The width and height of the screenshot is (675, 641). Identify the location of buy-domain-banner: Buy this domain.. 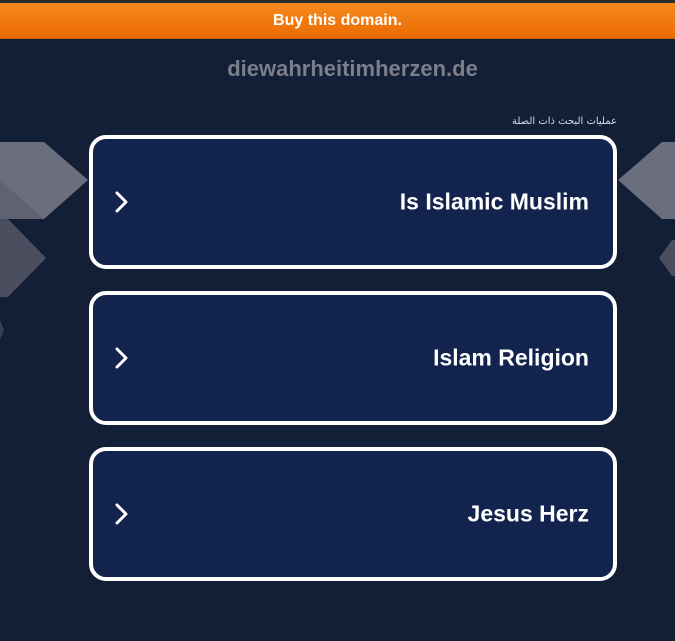
(337, 21).